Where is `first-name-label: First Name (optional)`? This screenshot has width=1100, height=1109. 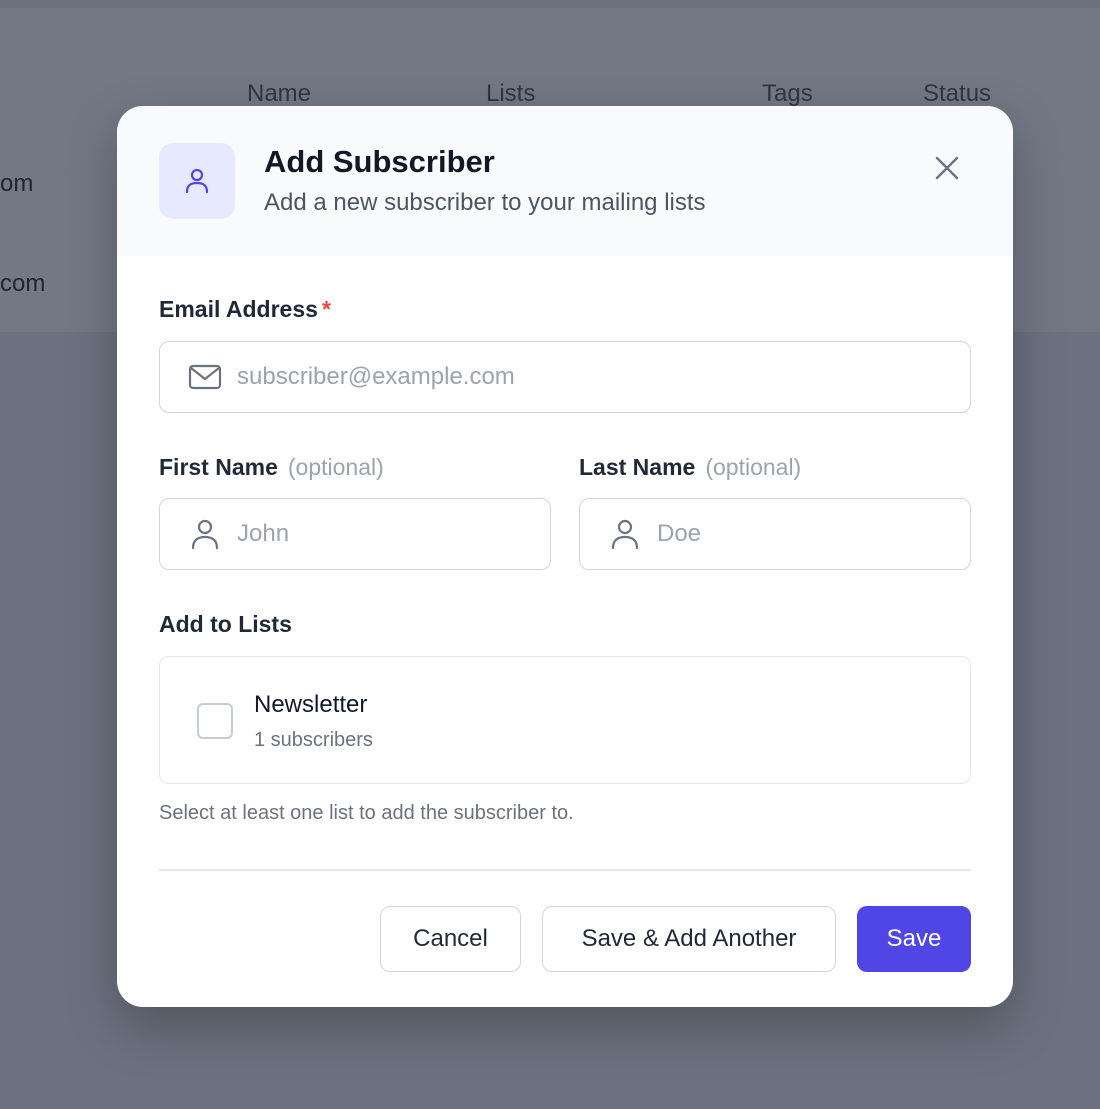 first-name-label: First Name (optional) is located at coordinates (271, 467).